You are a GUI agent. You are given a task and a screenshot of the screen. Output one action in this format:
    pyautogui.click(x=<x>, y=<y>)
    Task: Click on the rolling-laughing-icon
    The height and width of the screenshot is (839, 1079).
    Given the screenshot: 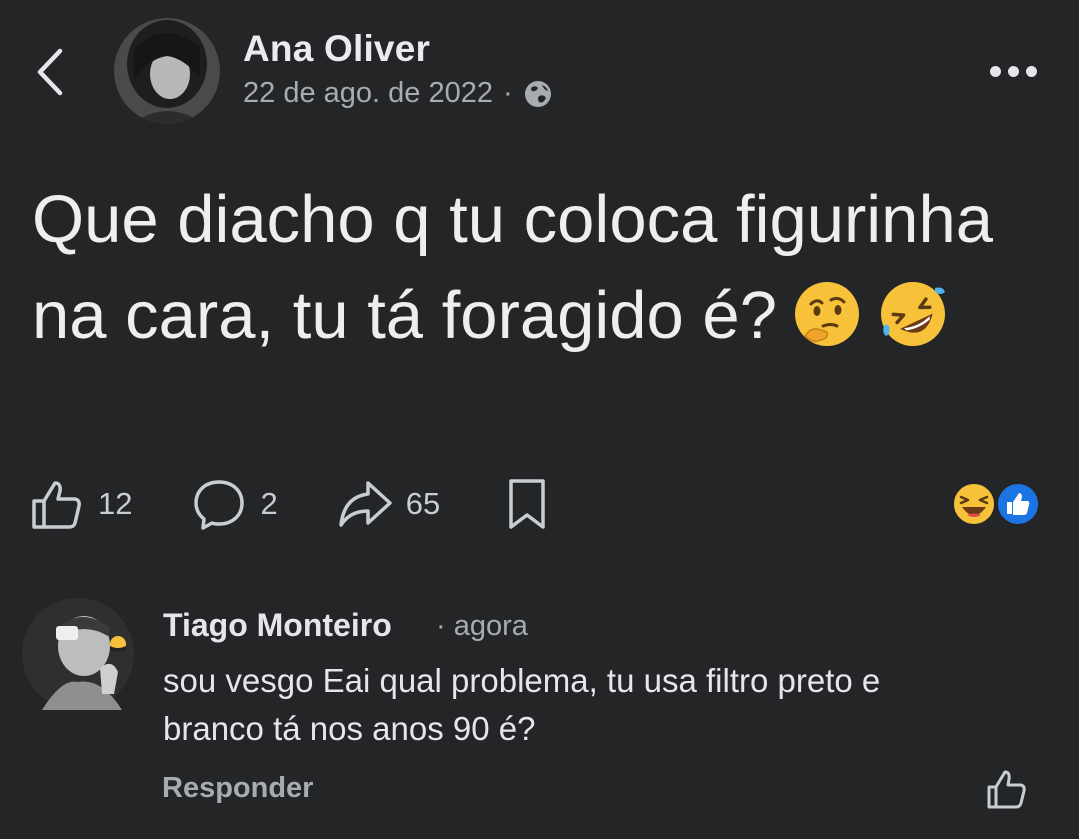 What is the action you would take?
    pyautogui.click(x=912, y=314)
    